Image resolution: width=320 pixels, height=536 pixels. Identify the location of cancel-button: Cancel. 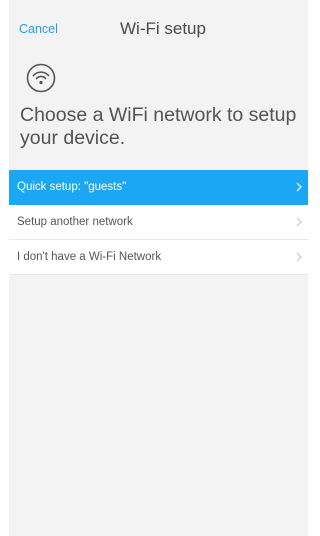
(38, 29).